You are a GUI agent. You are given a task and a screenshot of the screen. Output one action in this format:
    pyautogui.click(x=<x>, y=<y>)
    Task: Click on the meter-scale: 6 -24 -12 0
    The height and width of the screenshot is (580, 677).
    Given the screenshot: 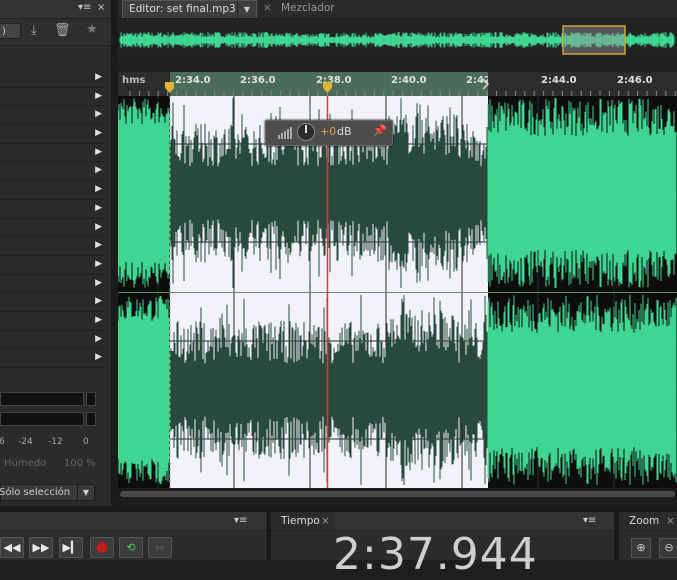 What is the action you would take?
    pyautogui.click(x=50, y=443)
    